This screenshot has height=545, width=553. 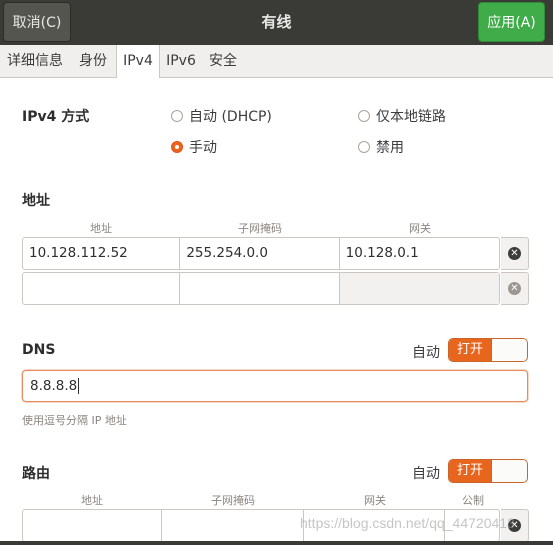 What do you see at coordinates (102, 253) in the screenshot?
I see `address-input: 10.128.112.52` at bounding box center [102, 253].